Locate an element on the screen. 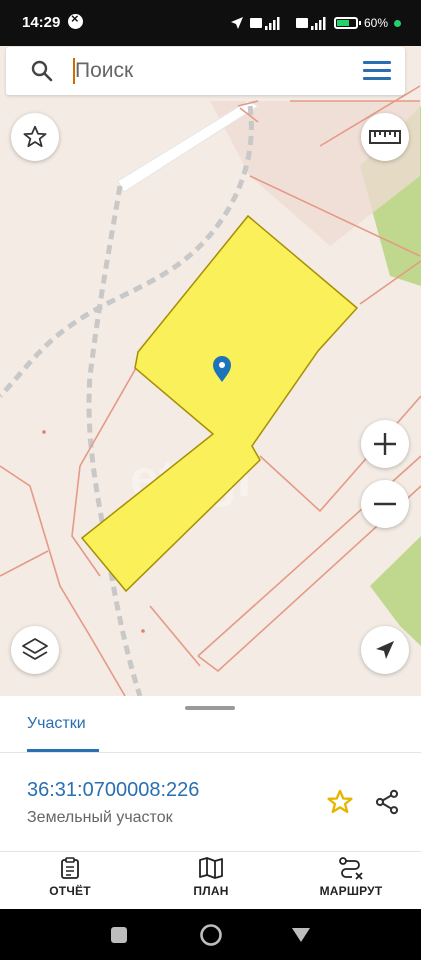 Image resolution: width=421 pixels, height=960 pixels. layers-icon is located at coordinates (35, 649).